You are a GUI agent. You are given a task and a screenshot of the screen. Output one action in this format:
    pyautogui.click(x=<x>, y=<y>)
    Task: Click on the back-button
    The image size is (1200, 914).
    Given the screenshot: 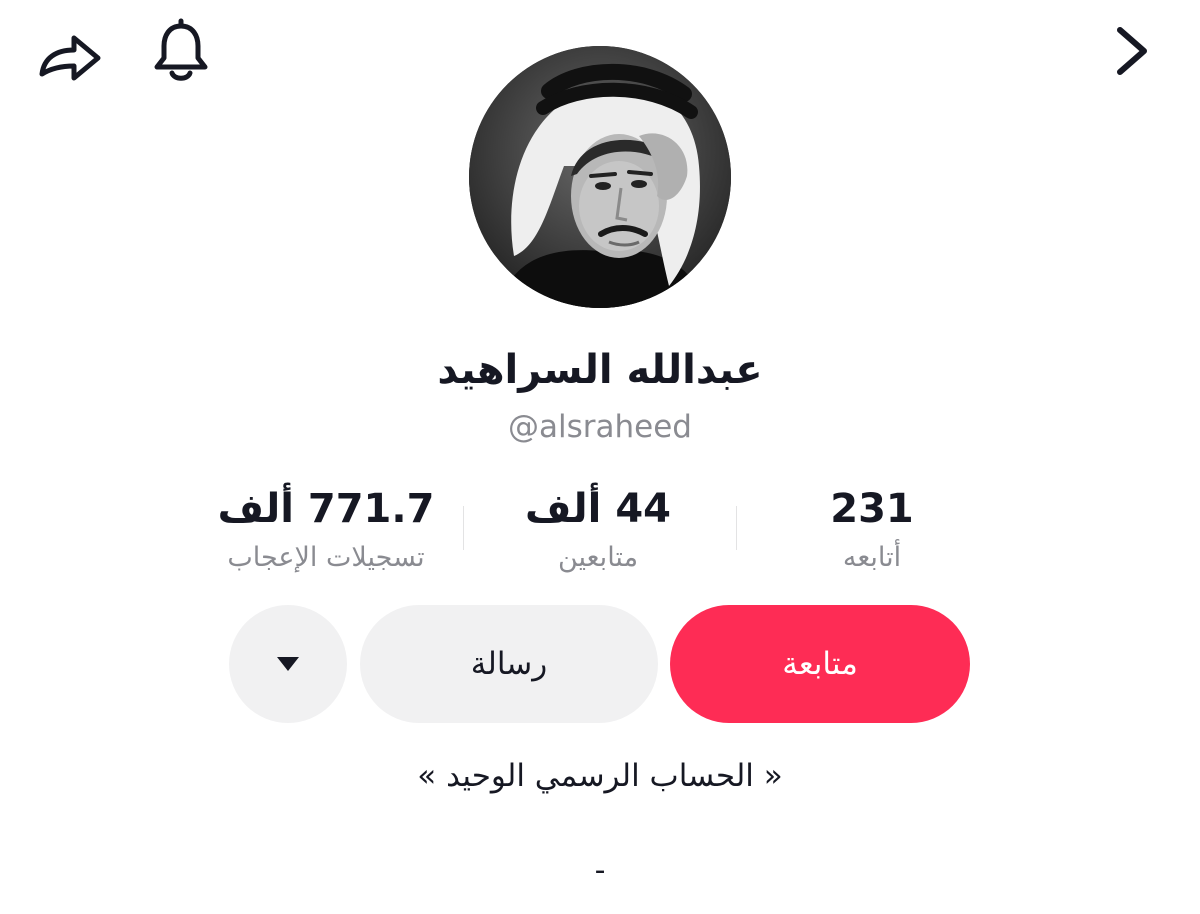 What is the action you would take?
    pyautogui.click(x=1133, y=51)
    